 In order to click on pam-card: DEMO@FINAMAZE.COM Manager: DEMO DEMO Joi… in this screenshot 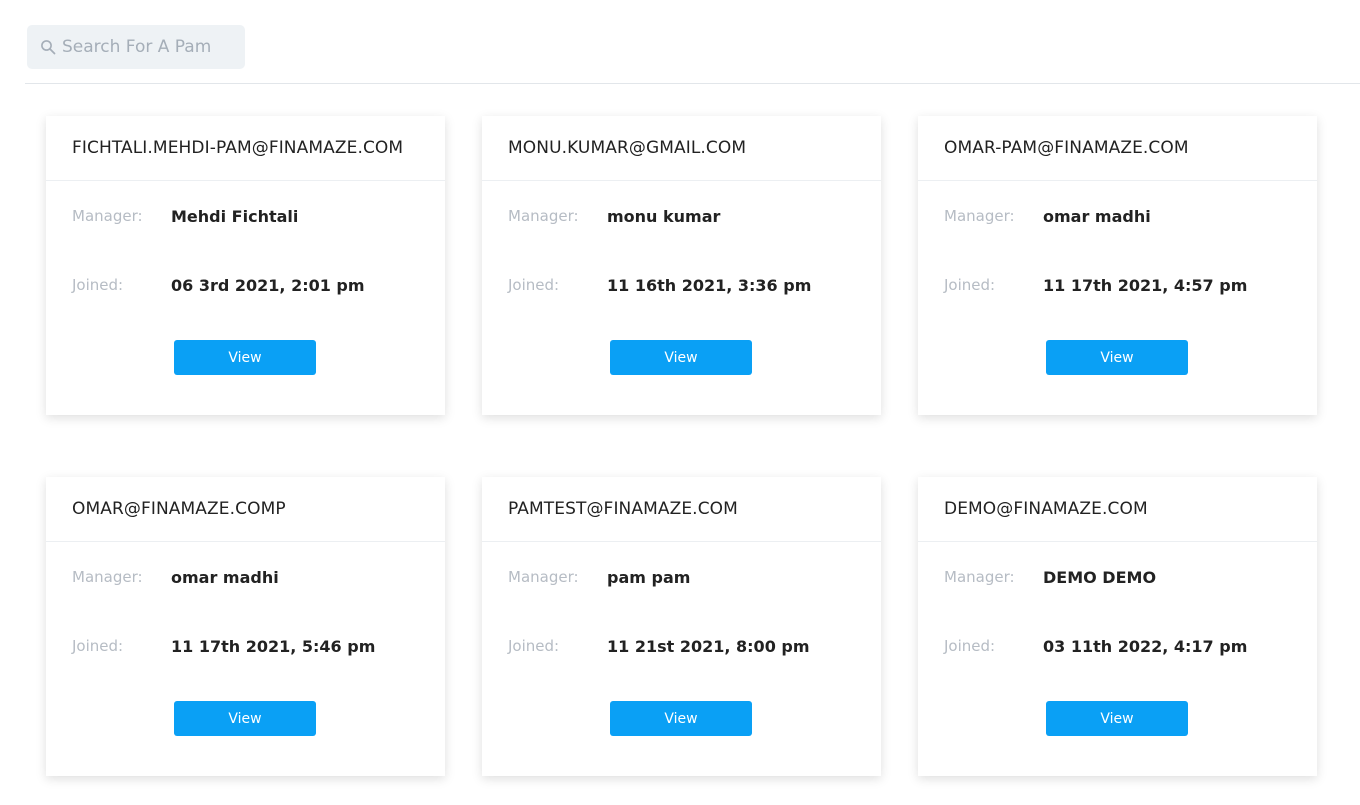, I will do `click(1117, 626)`.